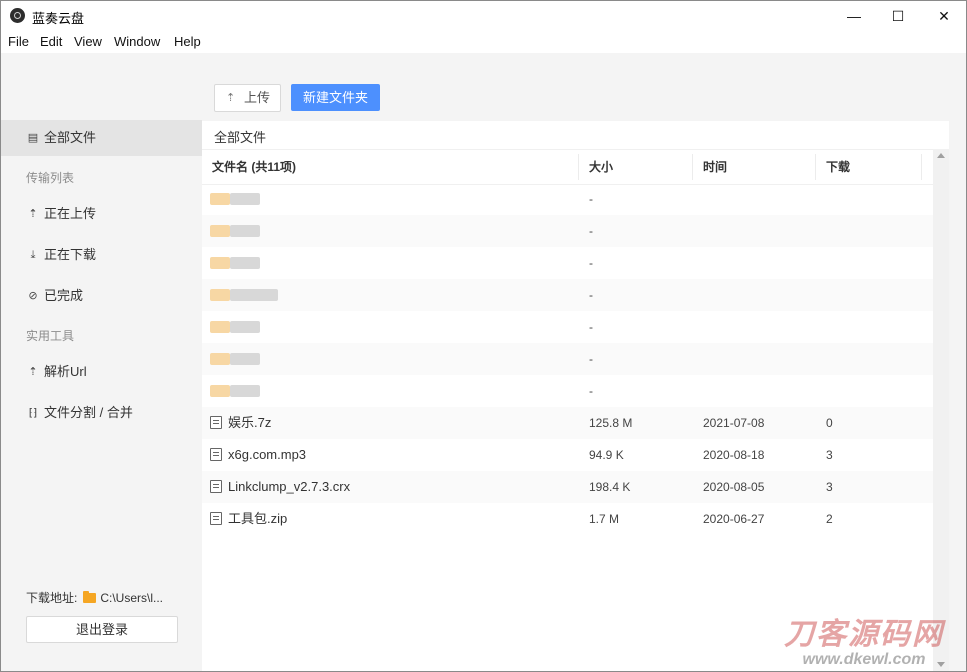 This screenshot has width=967, height=672. What do you see at coordinates (50, 178) in the screenshot?
I see `sidebar-section-transfer: 传输列表` at bounding box center [50, 178].